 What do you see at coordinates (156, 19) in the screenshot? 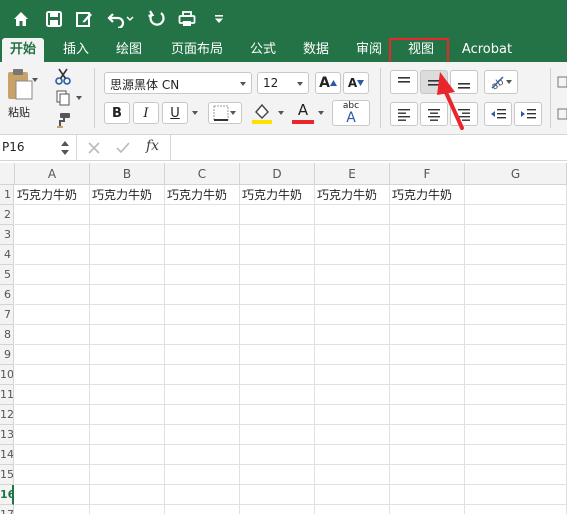
I see `redo-icon` at bounding box center [156, 19].